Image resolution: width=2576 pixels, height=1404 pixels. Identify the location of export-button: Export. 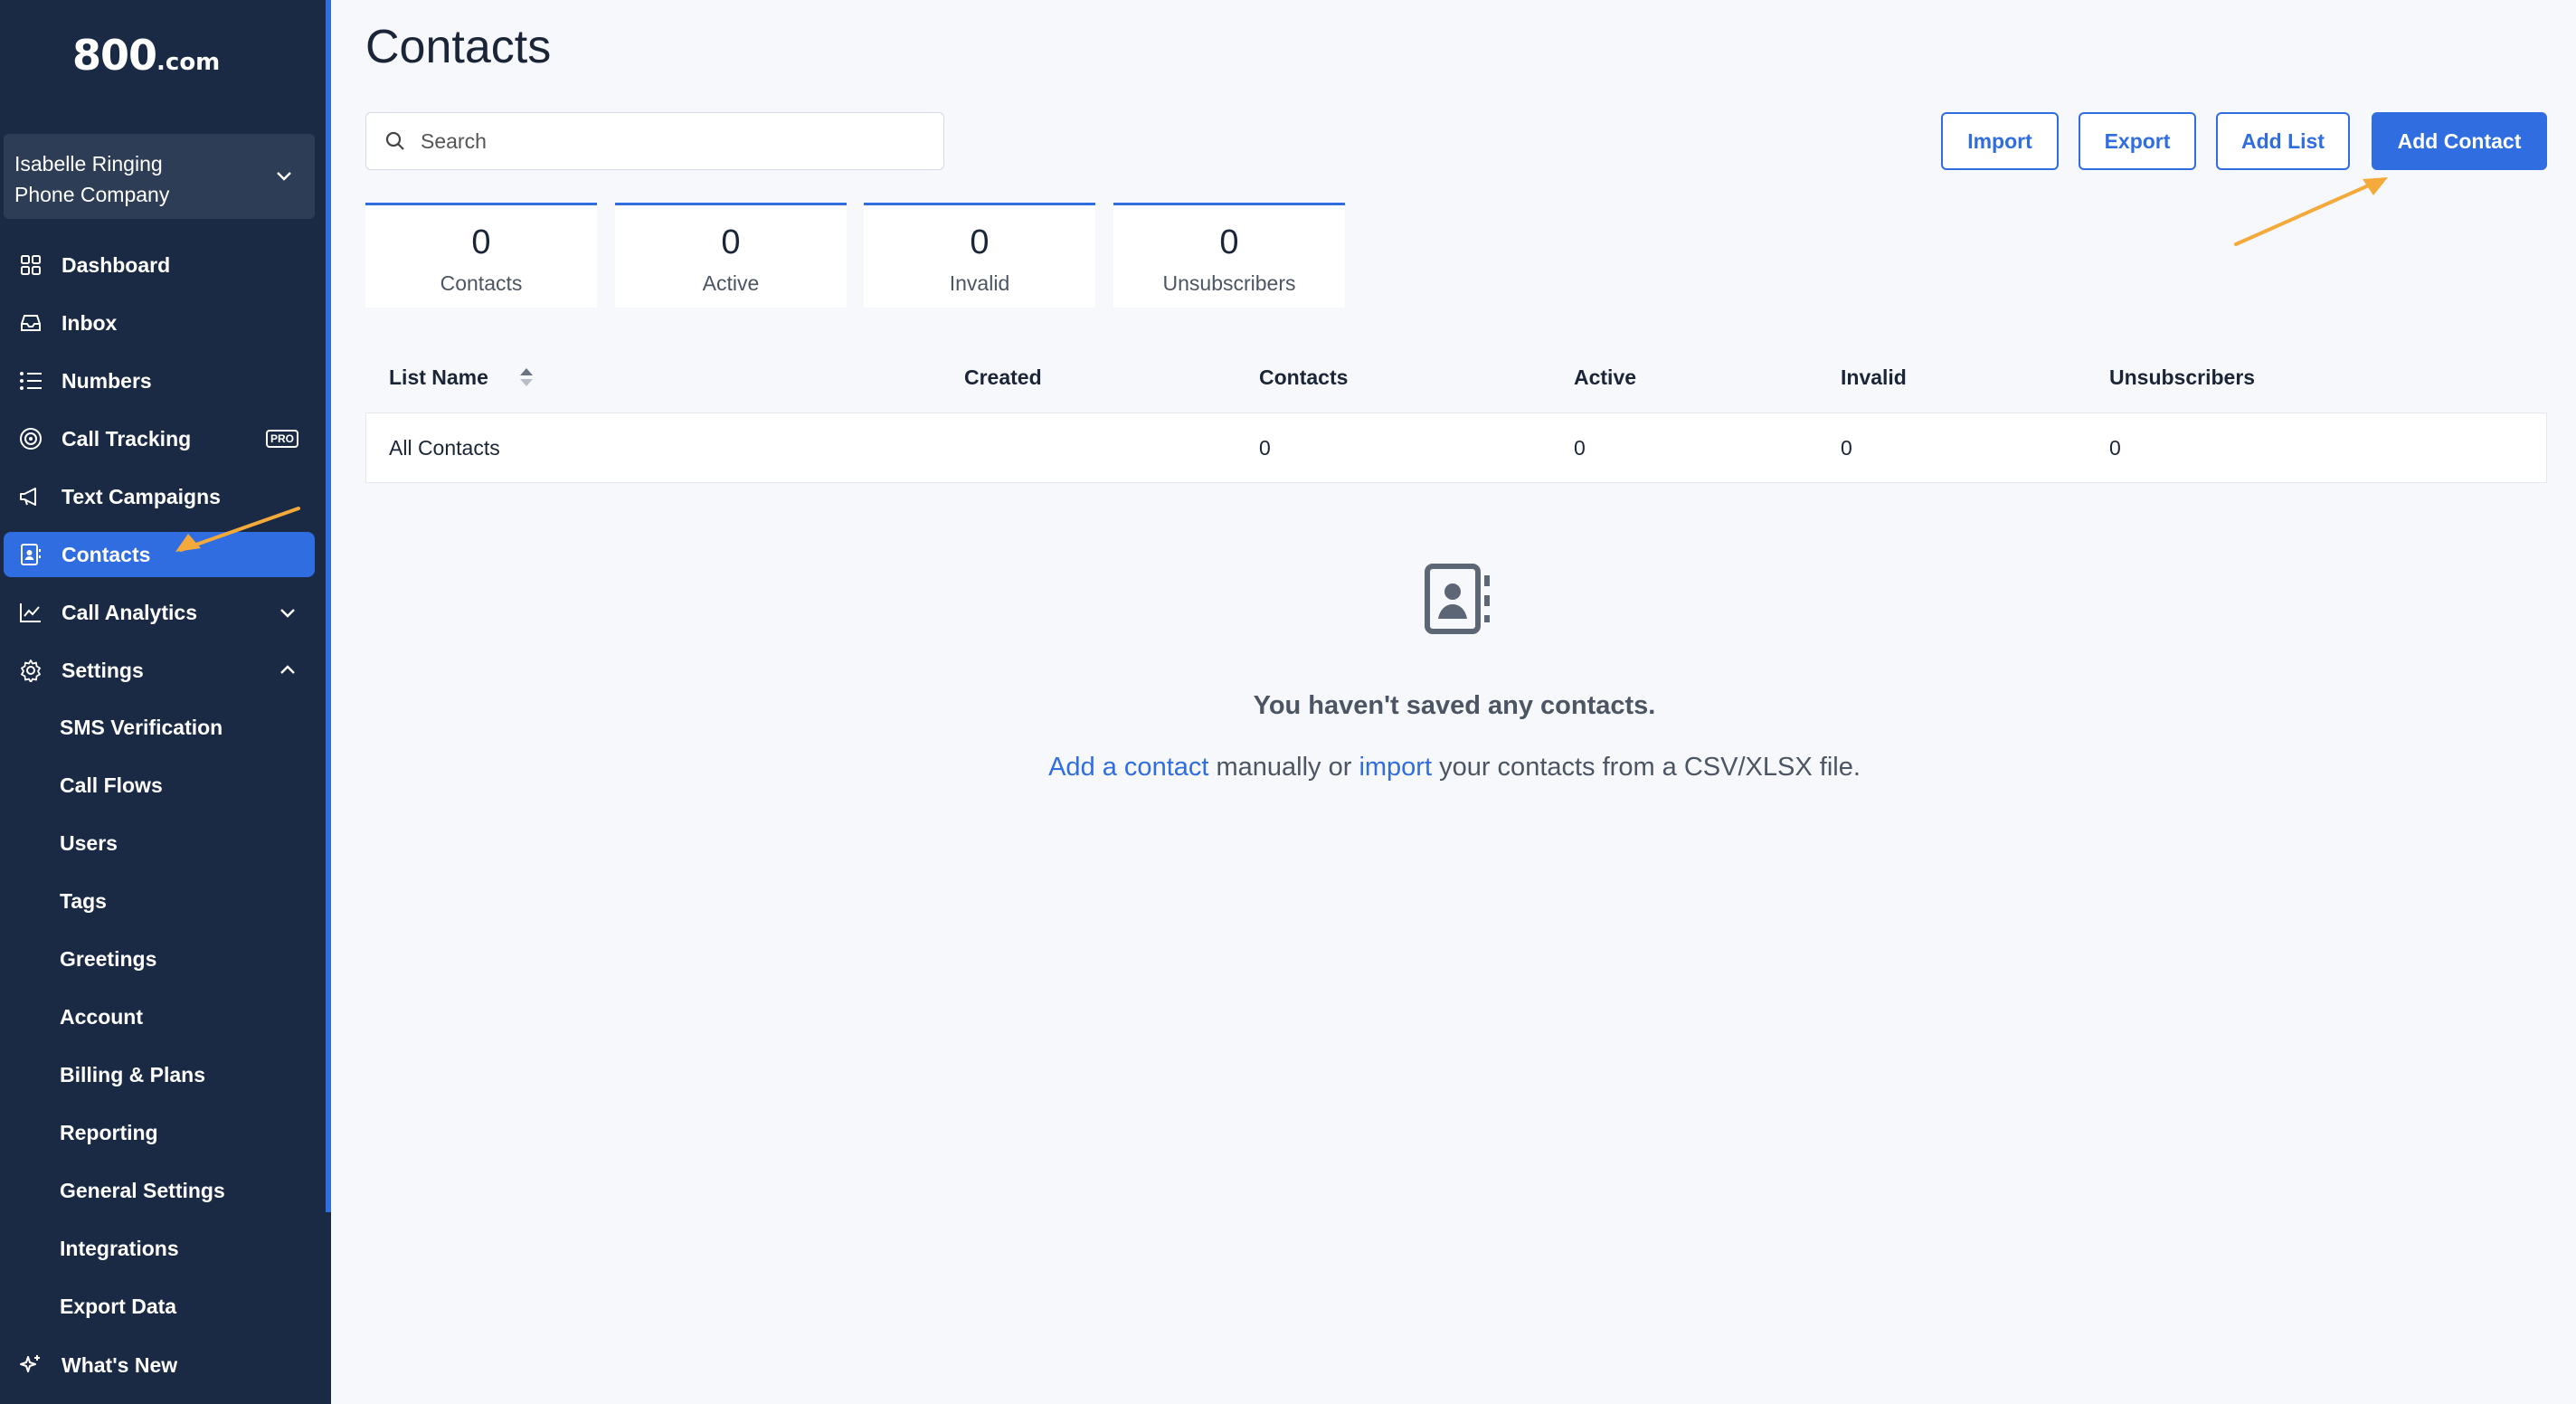
(2137, 141).